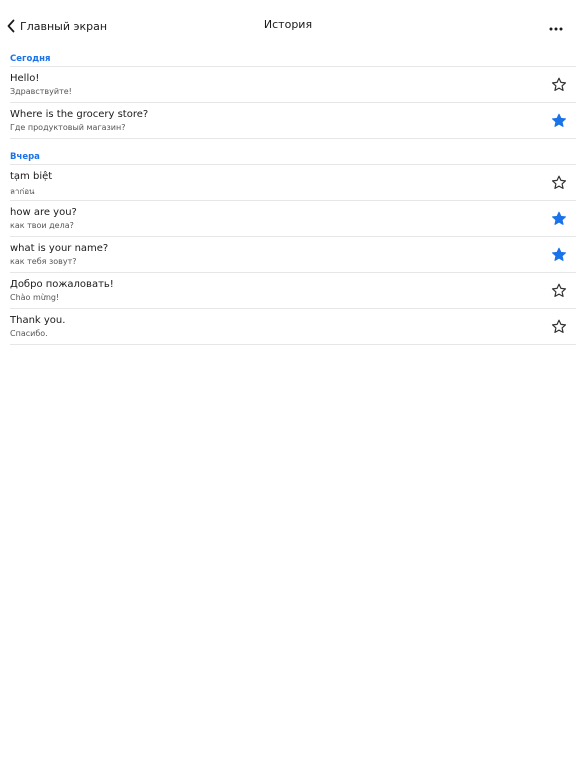 The height and width of the screenshot is (768, 576). What do you see at coordinates (79, 114) in the screenshot?
I see `source-text: Where is the grocery store?` at bounding box center [79, 114].